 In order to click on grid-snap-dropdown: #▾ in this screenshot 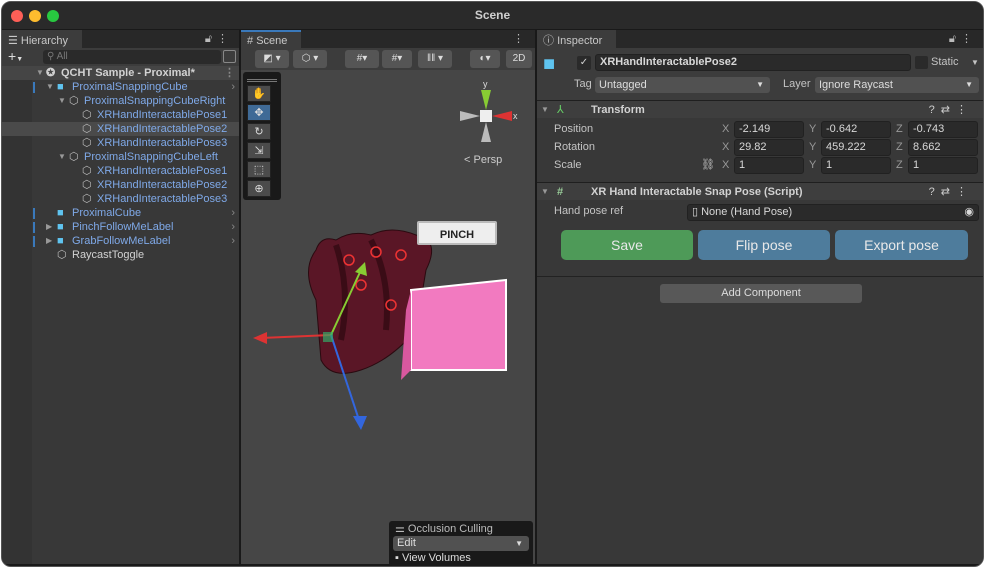, I will do `click(362, 59)`.